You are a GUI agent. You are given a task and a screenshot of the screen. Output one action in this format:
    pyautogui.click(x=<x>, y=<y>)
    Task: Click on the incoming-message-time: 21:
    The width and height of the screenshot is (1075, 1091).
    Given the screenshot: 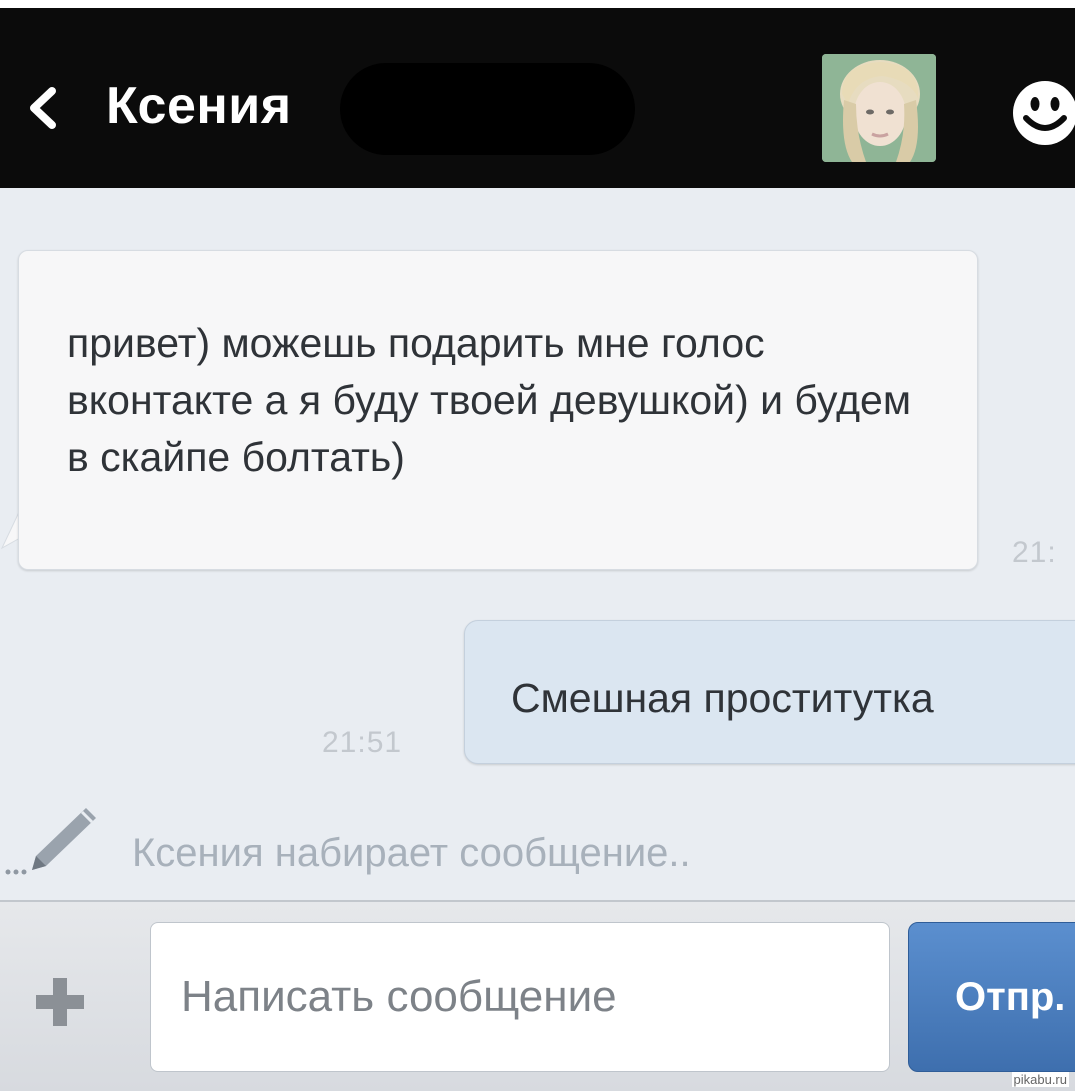 What is the action you would take?
    pyautogui.click(x=1034, y=552)
    